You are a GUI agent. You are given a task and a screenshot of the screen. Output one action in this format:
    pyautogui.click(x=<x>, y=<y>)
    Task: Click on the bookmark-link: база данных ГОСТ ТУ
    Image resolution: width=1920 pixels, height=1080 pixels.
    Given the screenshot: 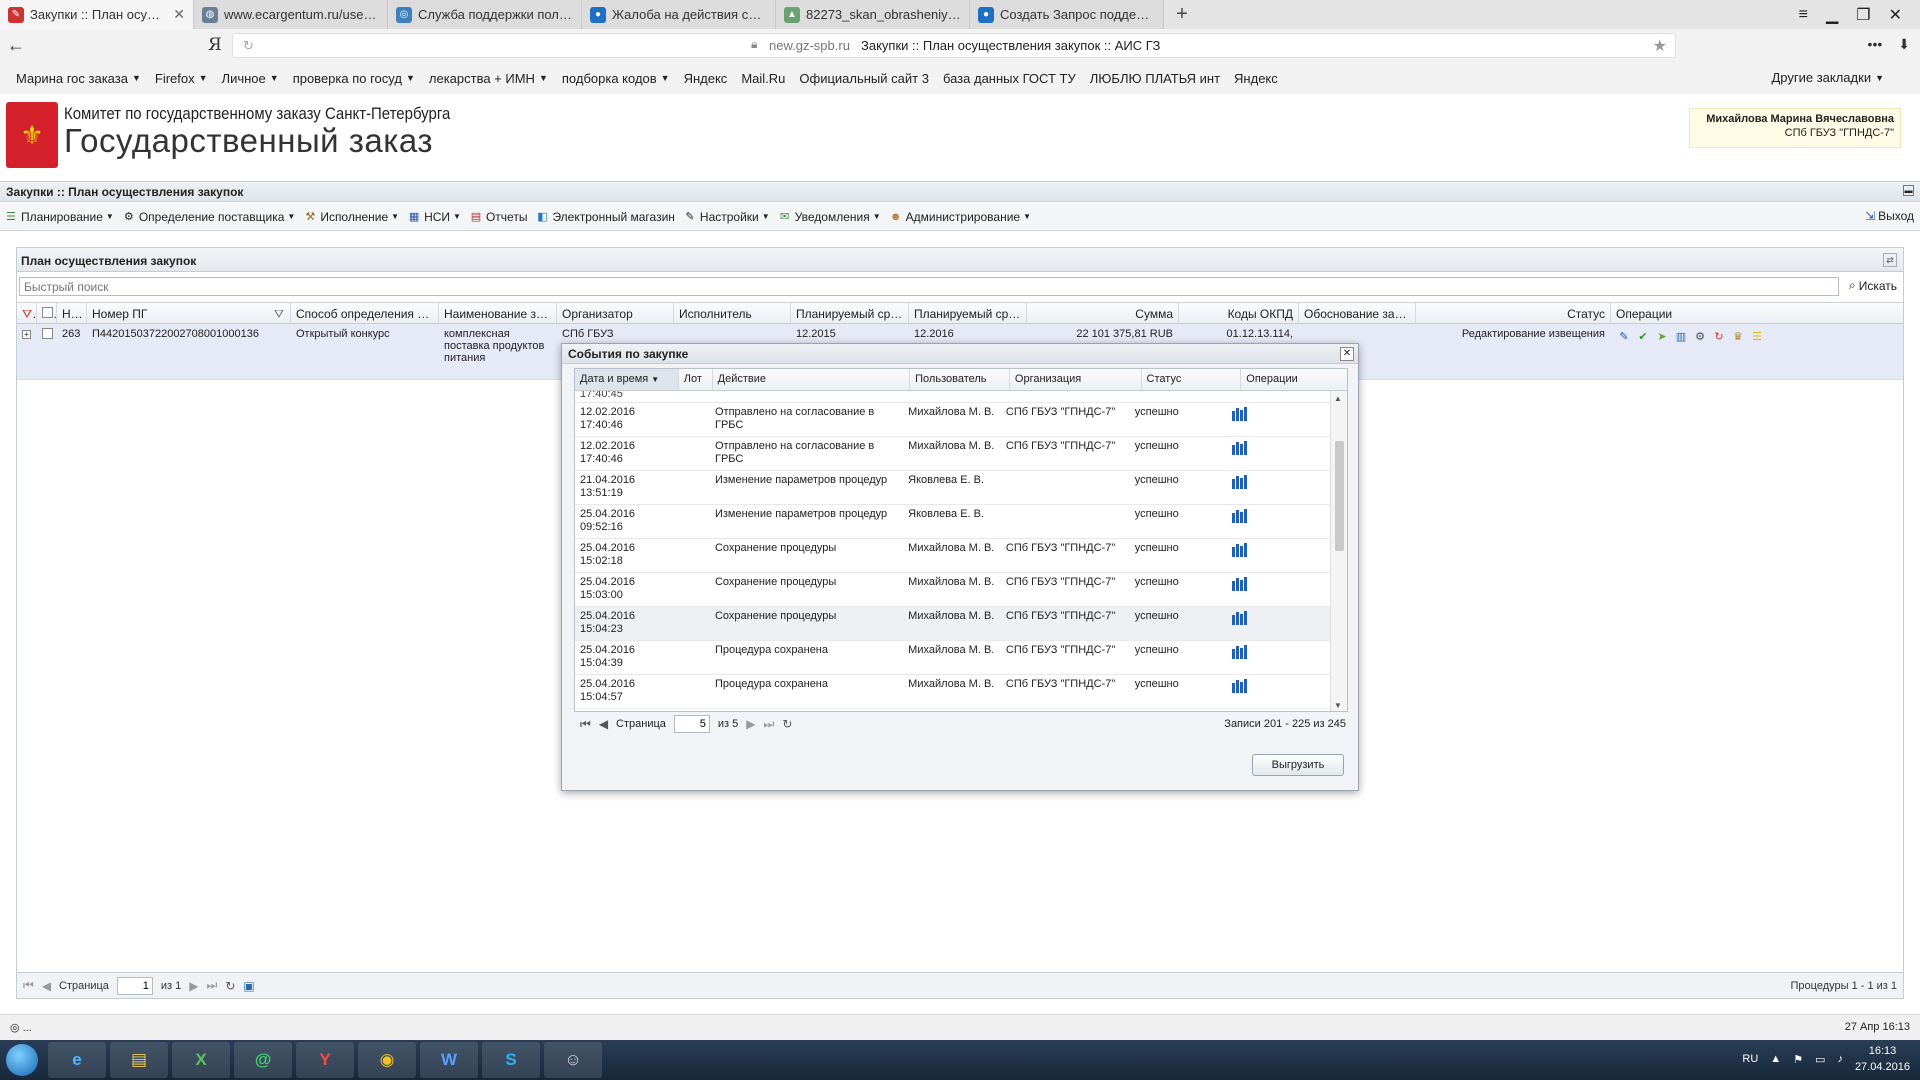 What is the action you would take?
    pyautogui.click(x=1009, y=78)
    